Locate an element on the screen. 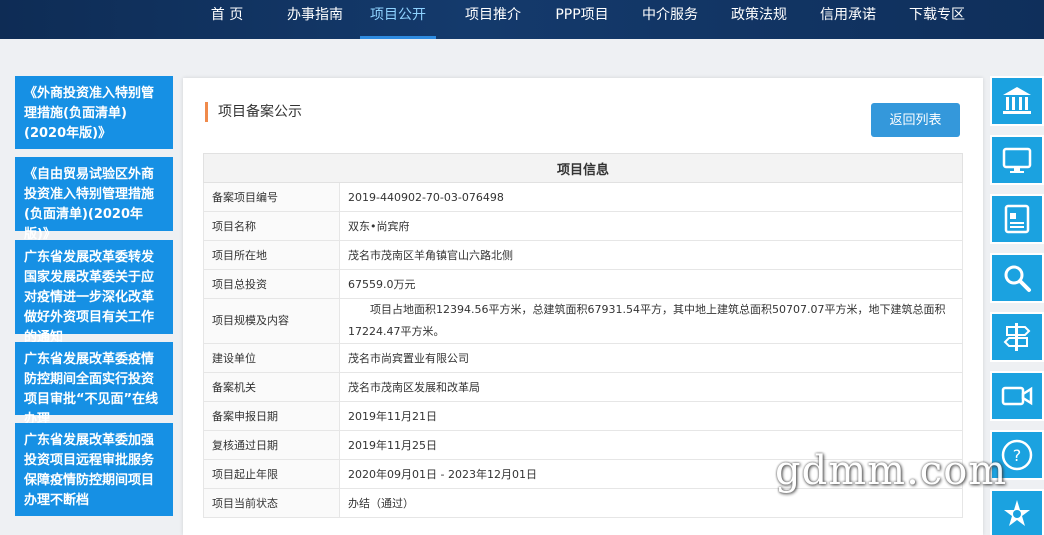 The image size is (1044, 535). nav-credit-commitment: 信用承诺 is located at coordinates (848, 19).